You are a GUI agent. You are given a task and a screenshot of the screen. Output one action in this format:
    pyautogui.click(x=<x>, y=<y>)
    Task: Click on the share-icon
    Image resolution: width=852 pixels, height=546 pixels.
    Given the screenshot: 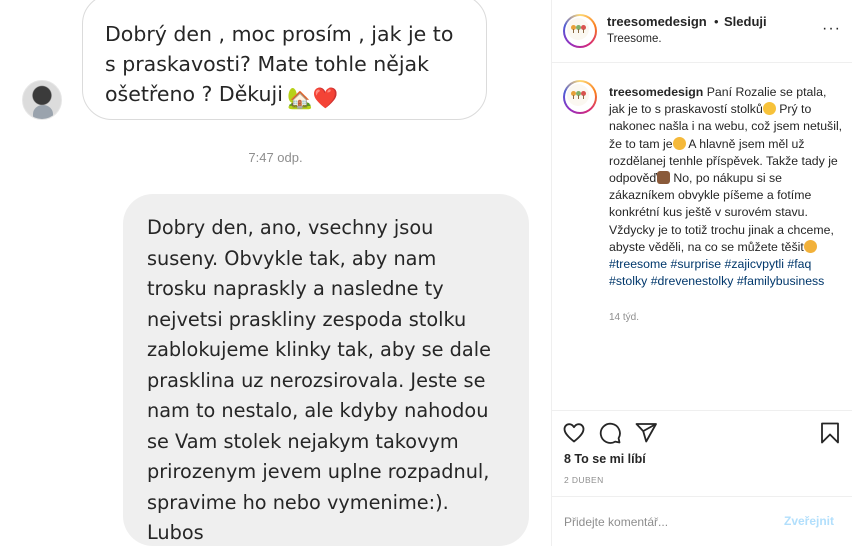 What is the action you would take?
    pyautogui.click(x=646, y=433)
    